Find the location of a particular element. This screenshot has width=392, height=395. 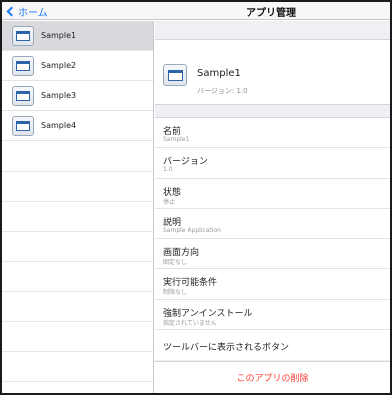

nav-bar: ホーム アプリ管理 is located at coordinates (196, 11).